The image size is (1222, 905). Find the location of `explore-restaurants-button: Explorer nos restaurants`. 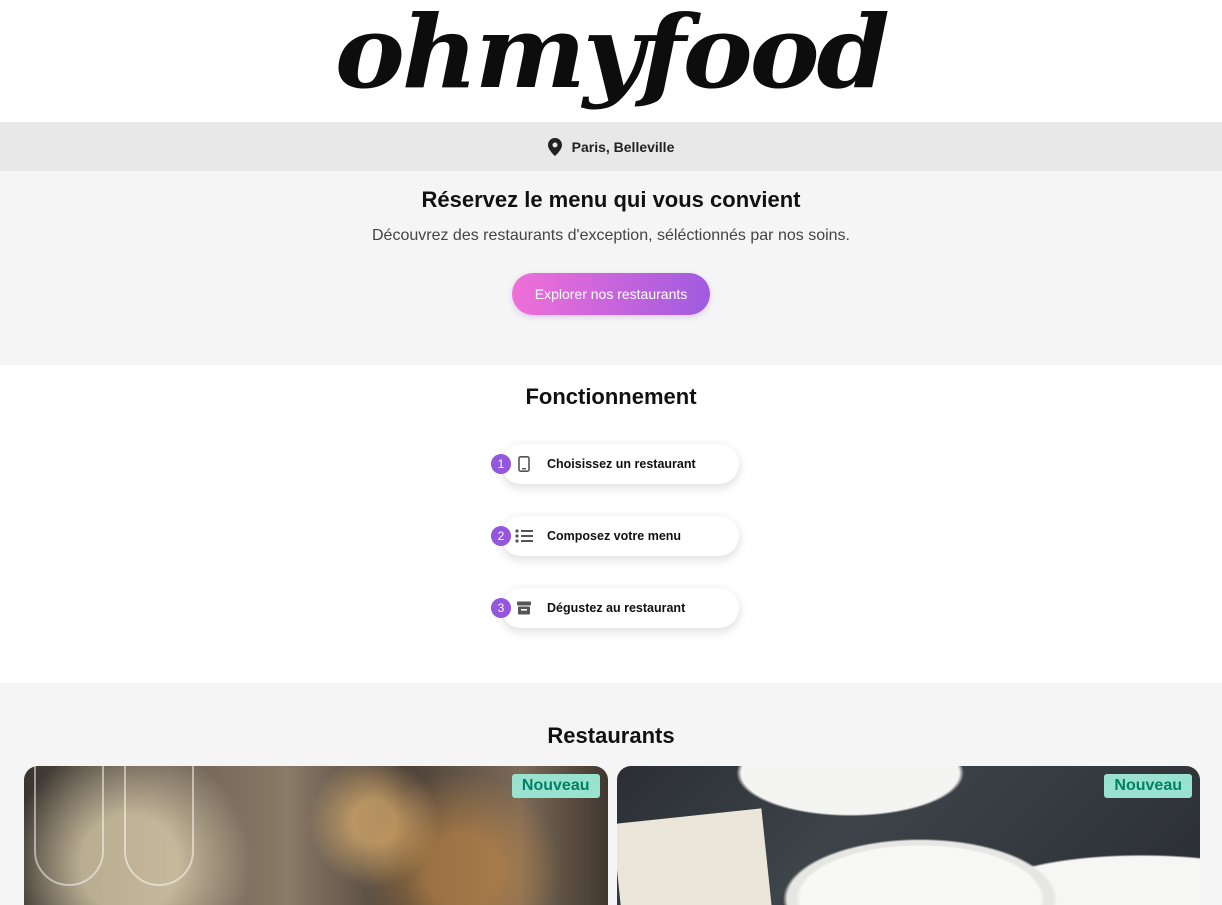

explore-restaurants-button: Explorer nos restaurants is located at coordinates (611, 294).